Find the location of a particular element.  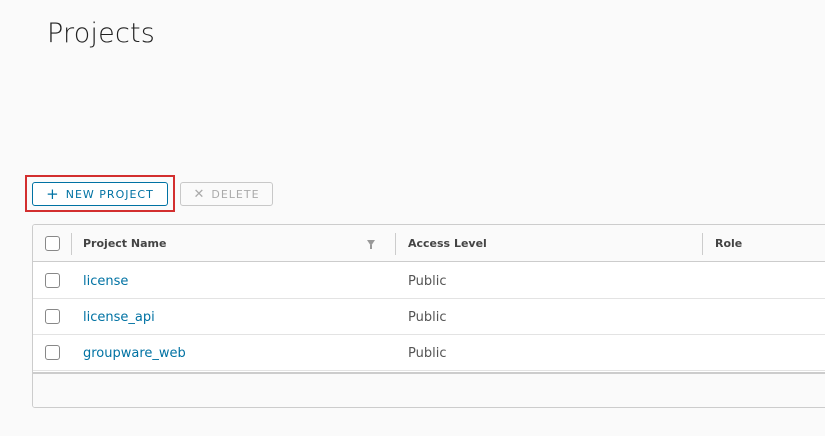

plus-icon: + is located at coordinates (53, 193).